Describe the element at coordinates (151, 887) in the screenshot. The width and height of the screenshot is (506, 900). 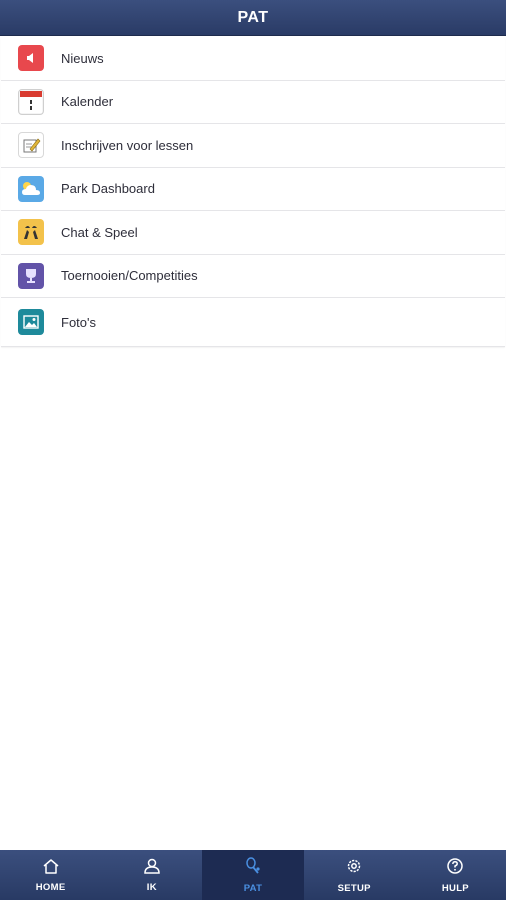
I see `tab-label: IK` at that location.